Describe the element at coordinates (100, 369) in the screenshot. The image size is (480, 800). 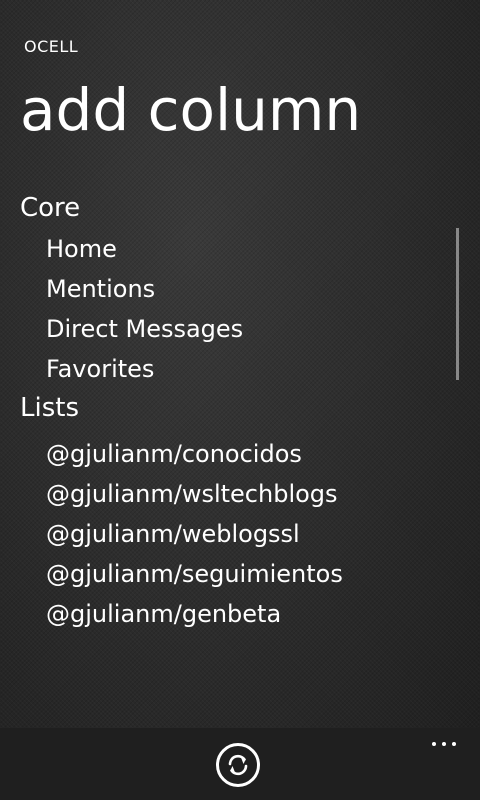
I see `column-option-favorites: Favorites` at that location.